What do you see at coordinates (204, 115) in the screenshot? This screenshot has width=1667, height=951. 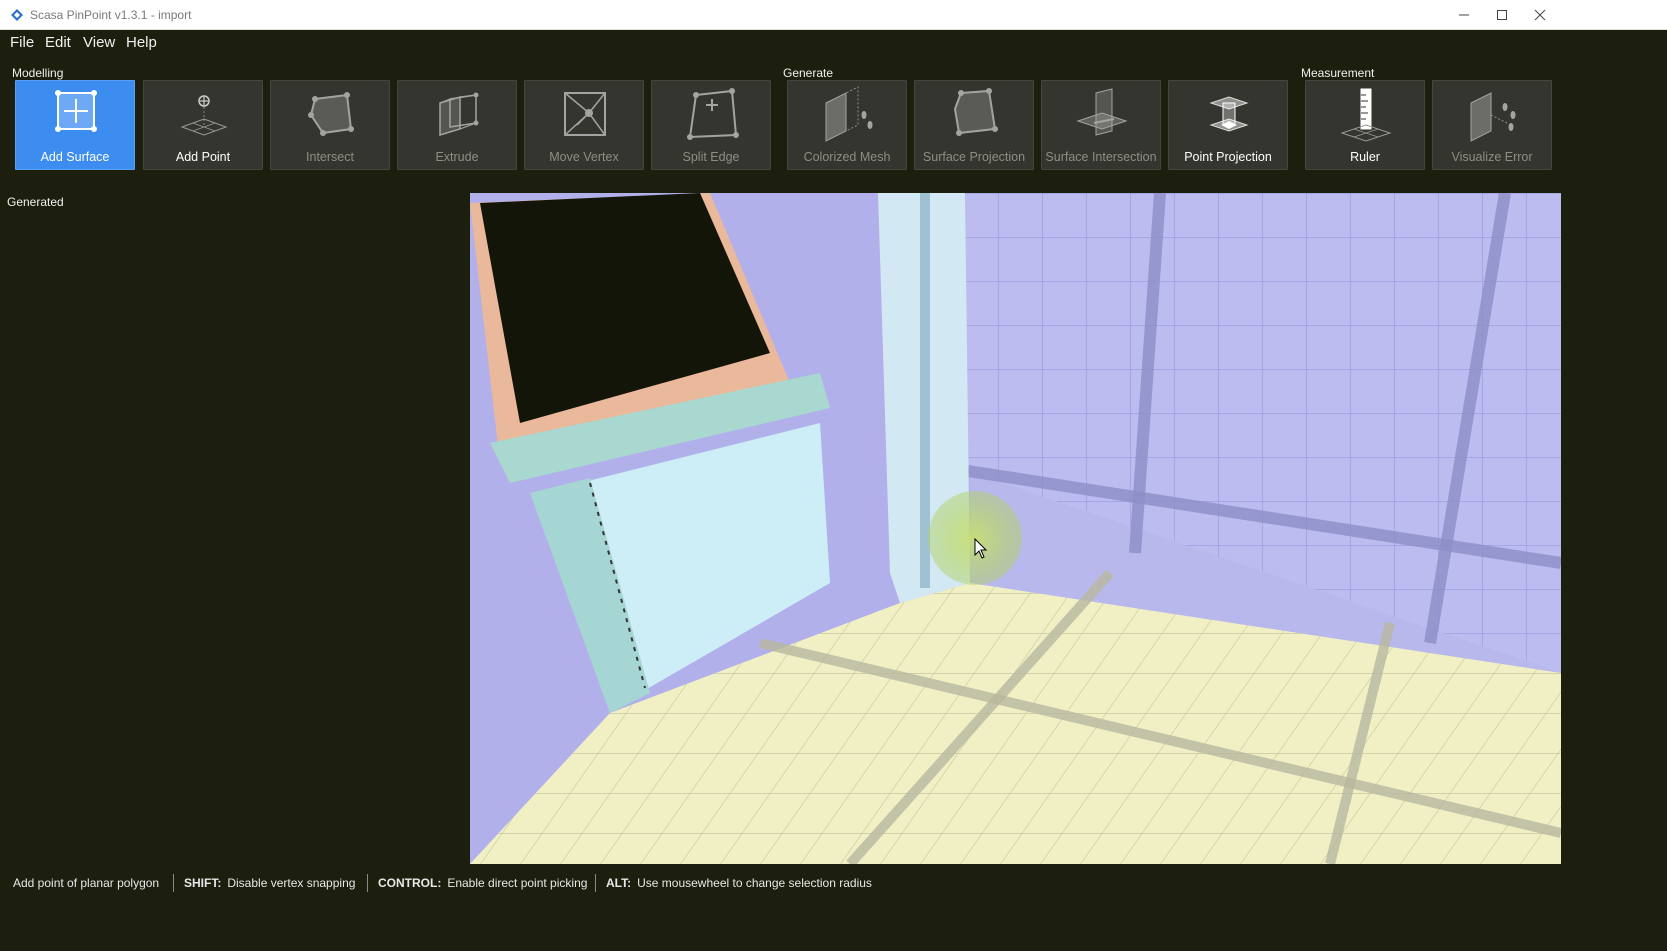 I see `add-point-icon` at bounding box center [204, 115].